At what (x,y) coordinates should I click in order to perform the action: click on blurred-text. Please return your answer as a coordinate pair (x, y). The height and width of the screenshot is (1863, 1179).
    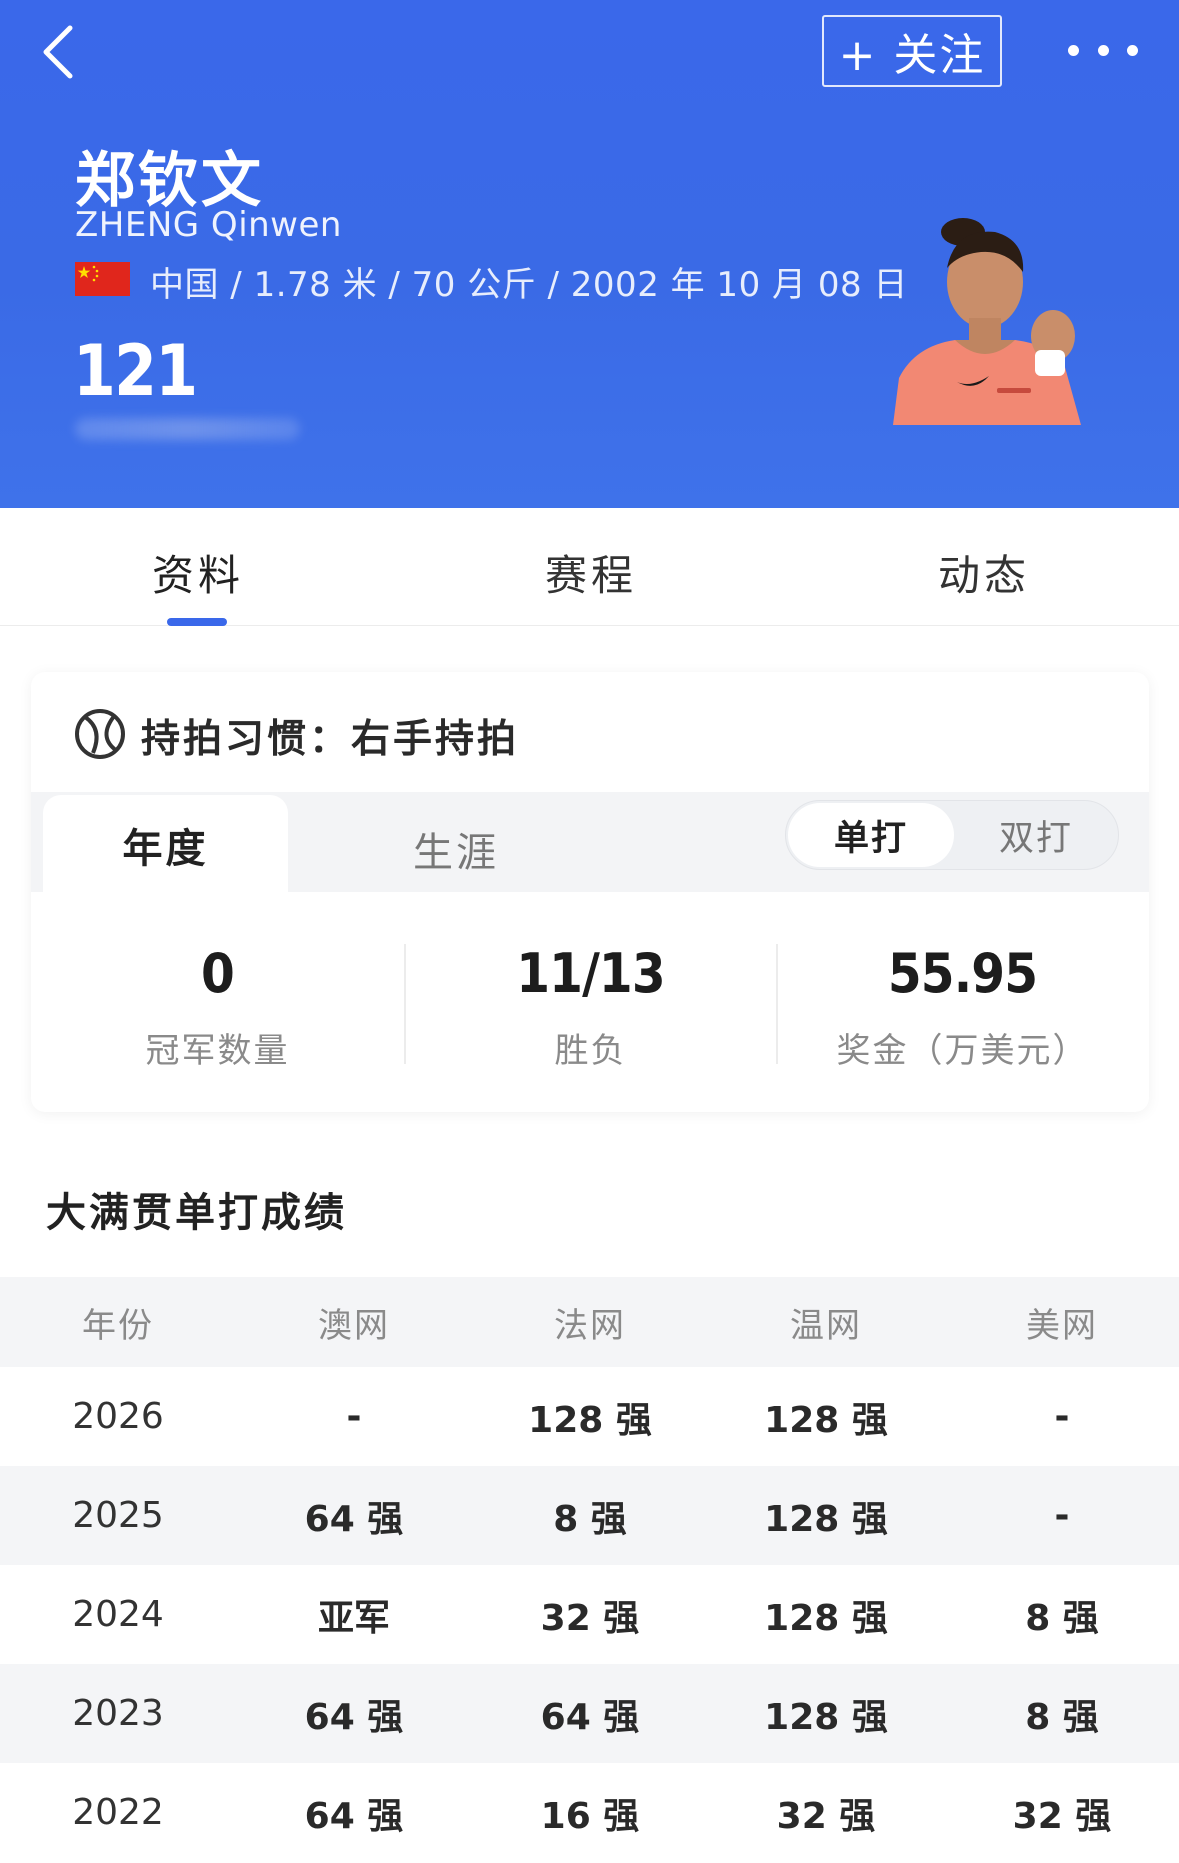
    Looking at the image, I should click on (187, 429).